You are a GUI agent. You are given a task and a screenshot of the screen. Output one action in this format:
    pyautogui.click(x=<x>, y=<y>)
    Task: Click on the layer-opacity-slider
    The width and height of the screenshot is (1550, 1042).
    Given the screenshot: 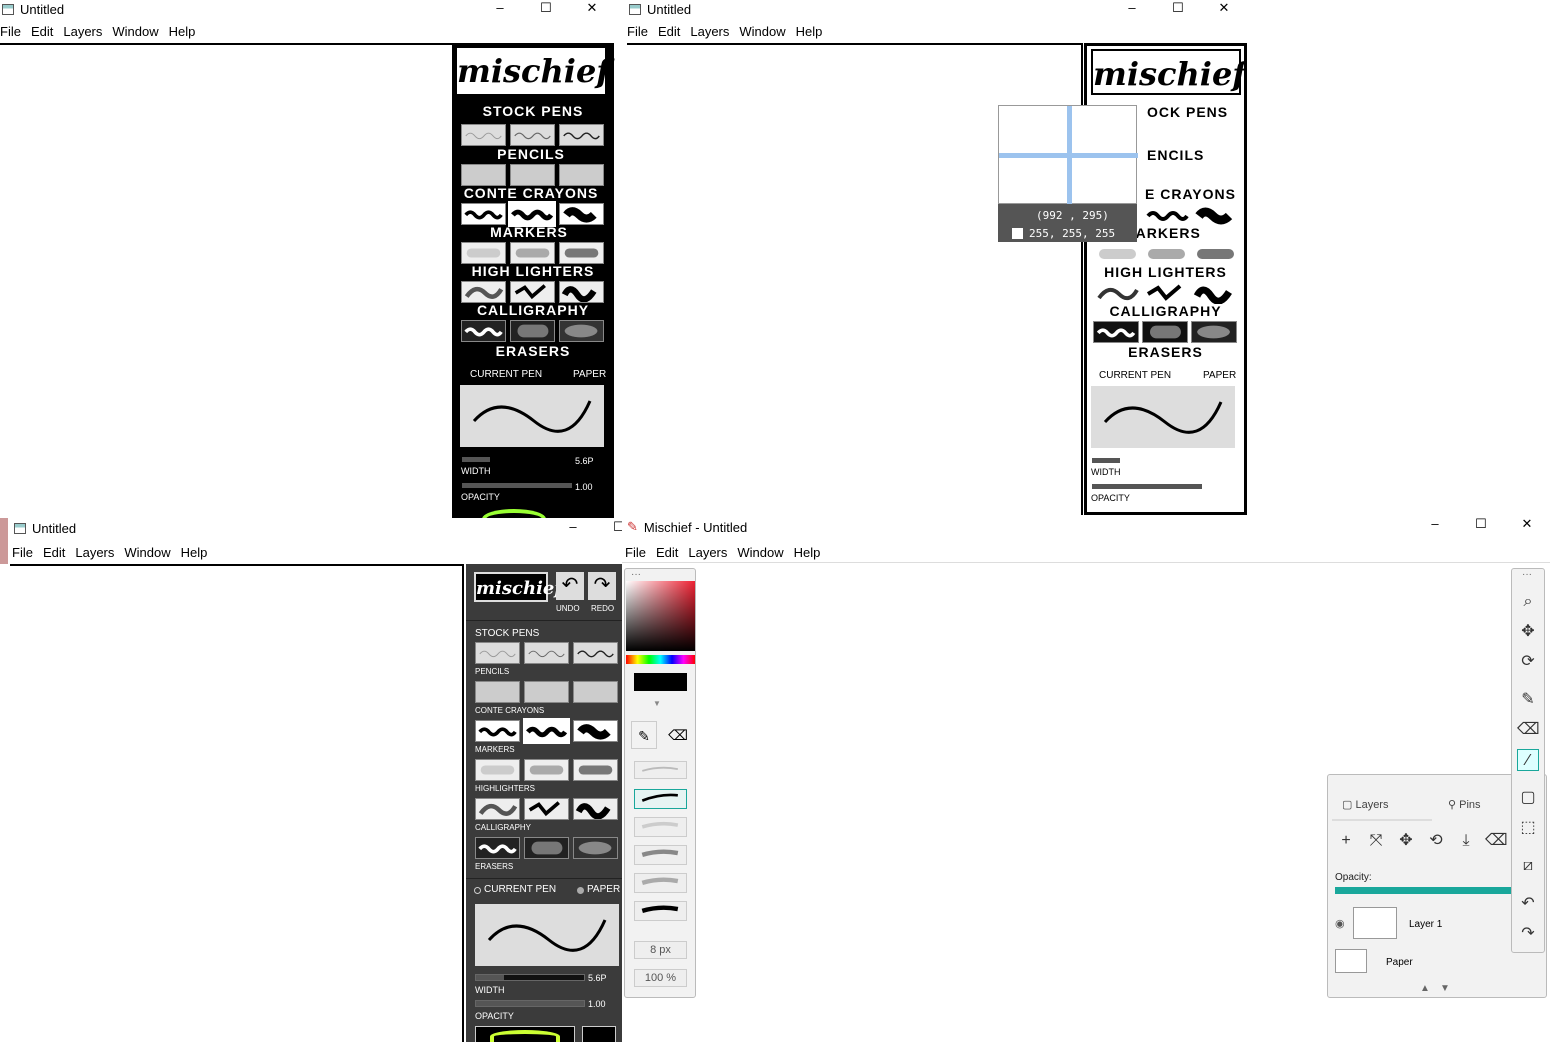 What is the action you would take?
    pyautogui.click(x=1427, y=890)
    